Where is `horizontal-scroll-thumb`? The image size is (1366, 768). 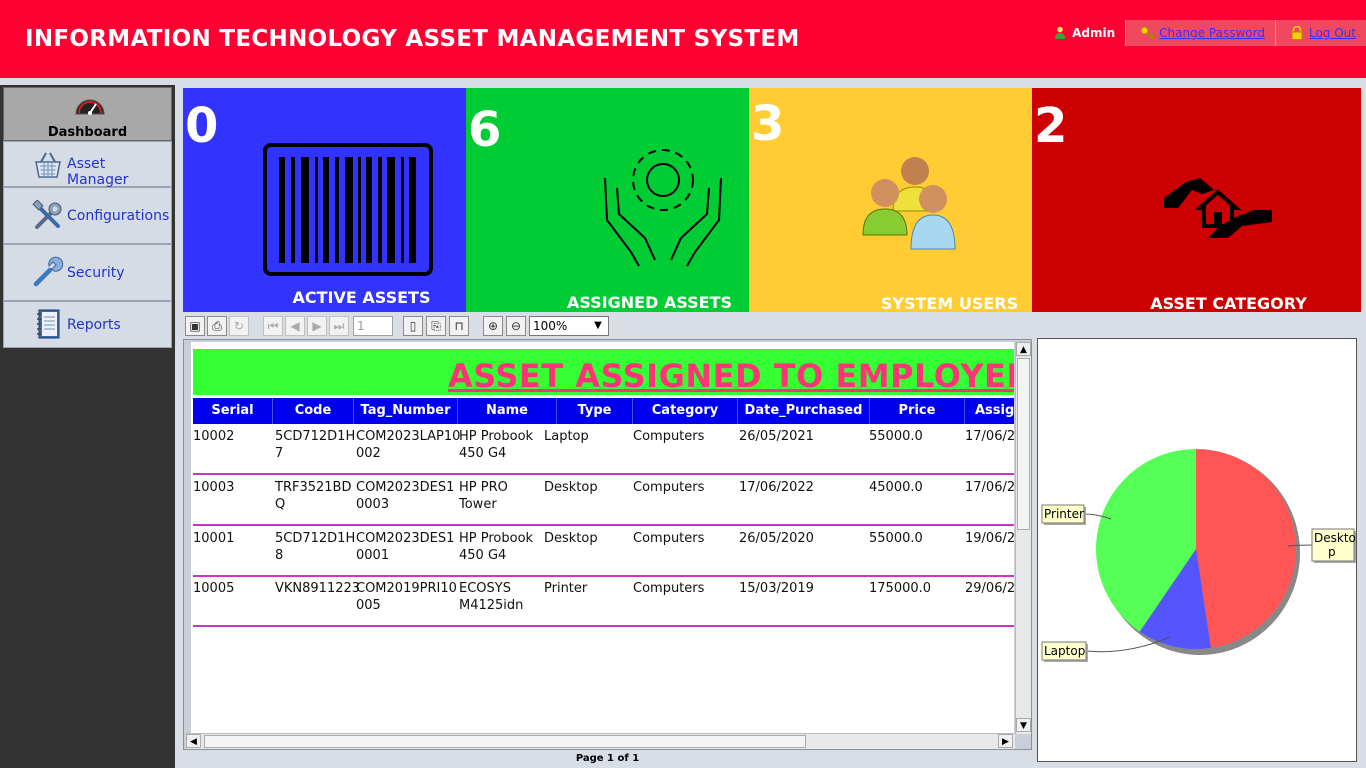 horizontal-scroll-thumb is located at coordinates (505, 741).